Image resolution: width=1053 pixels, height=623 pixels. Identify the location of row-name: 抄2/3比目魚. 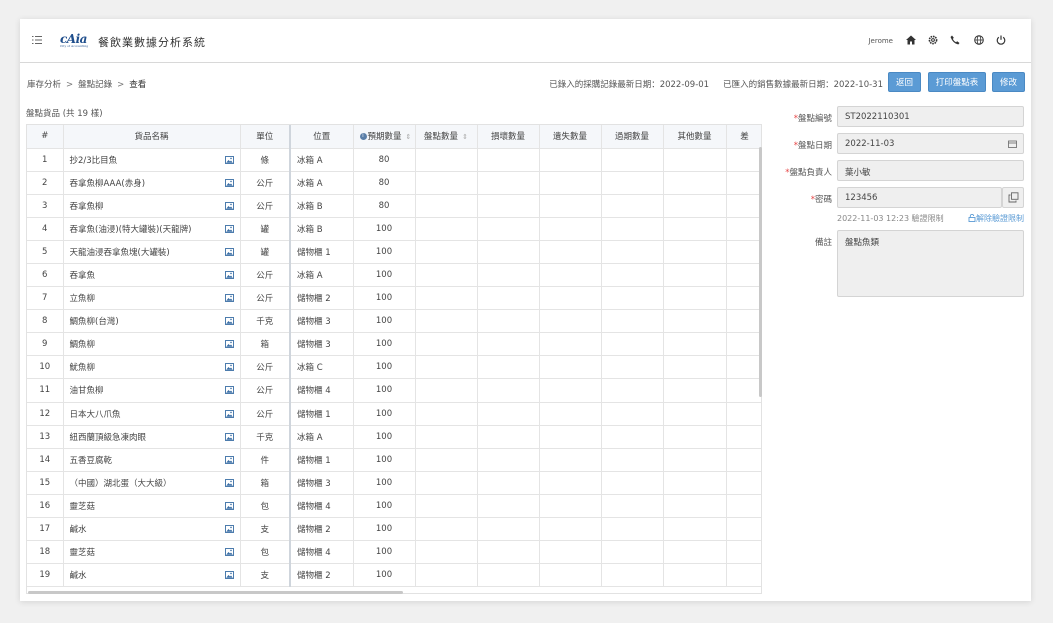
(152, 160).